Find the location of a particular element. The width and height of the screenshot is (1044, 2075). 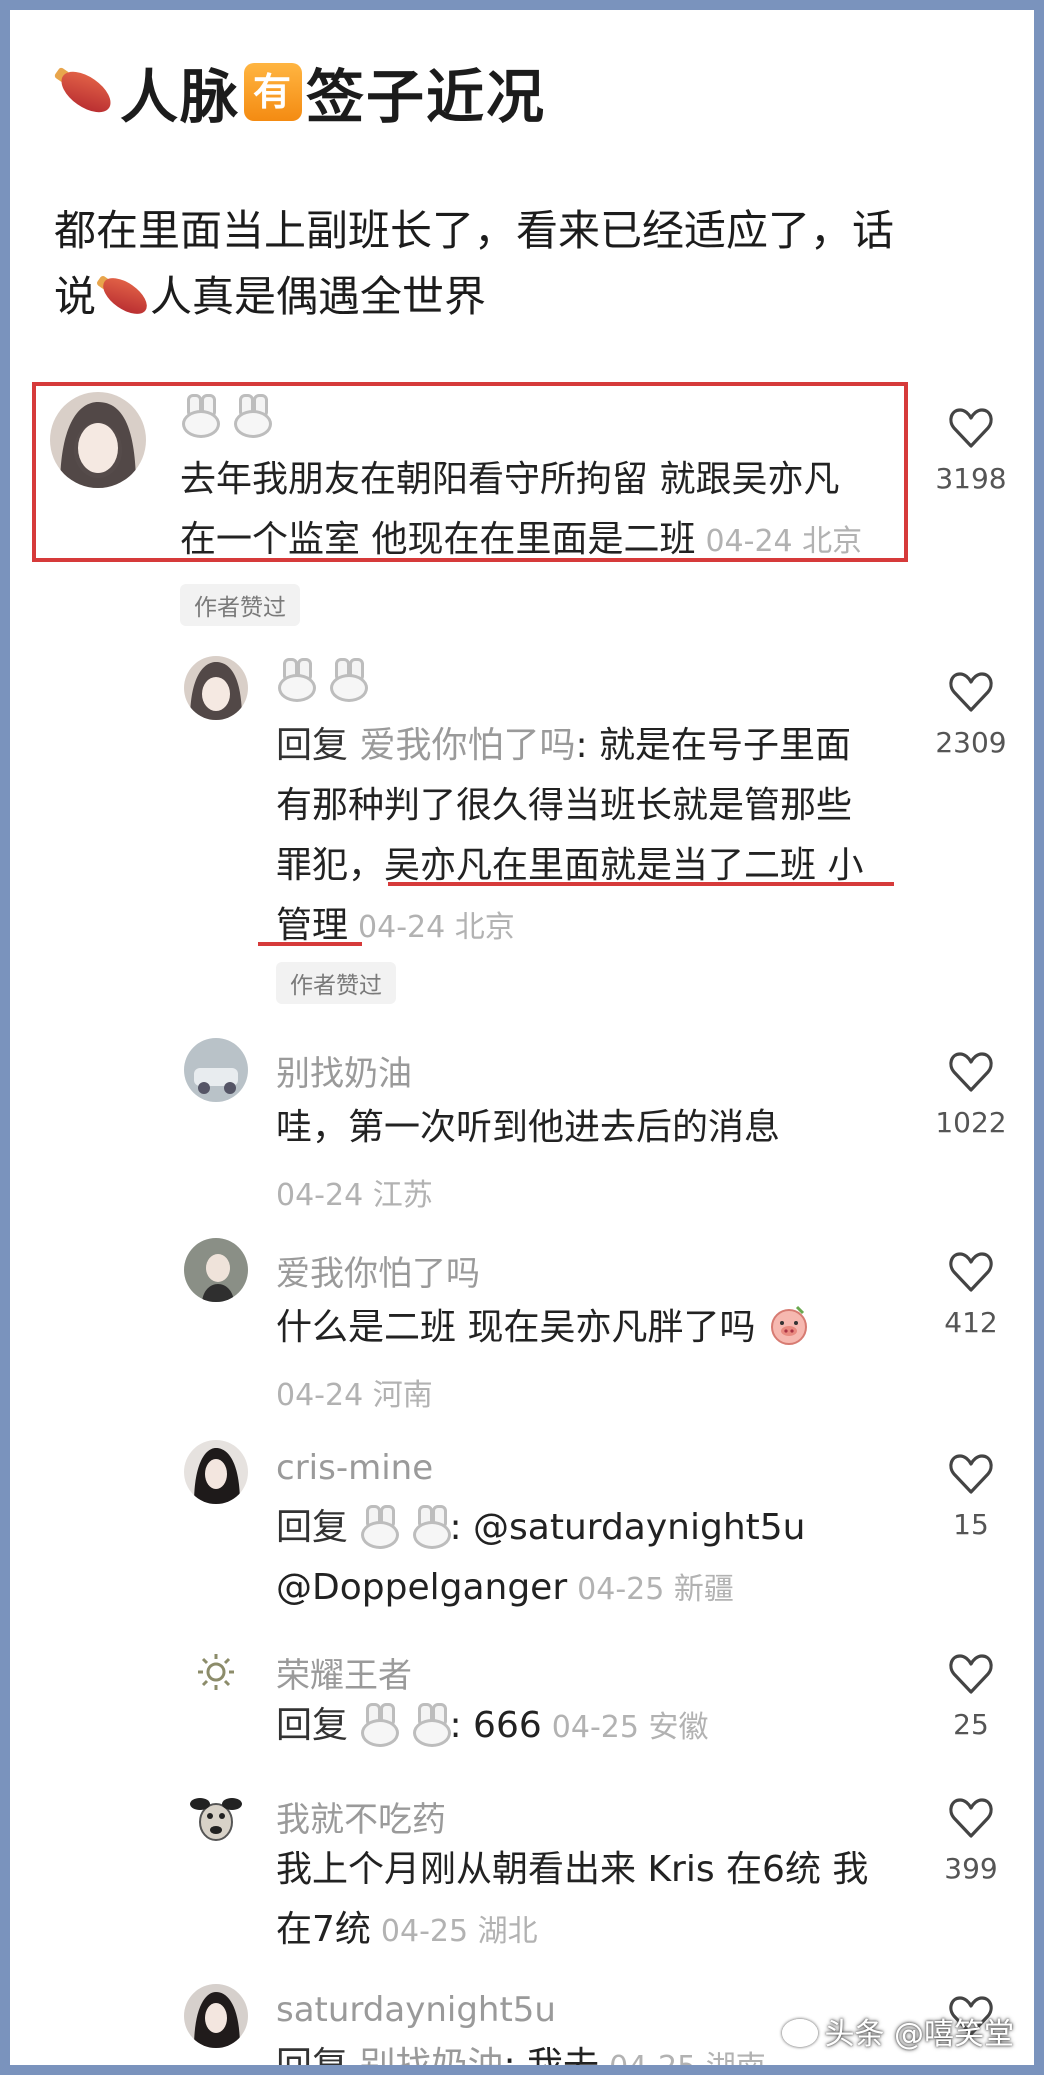

post-title: 人脉 有 签子近况 is located at coordinates (300, 92).